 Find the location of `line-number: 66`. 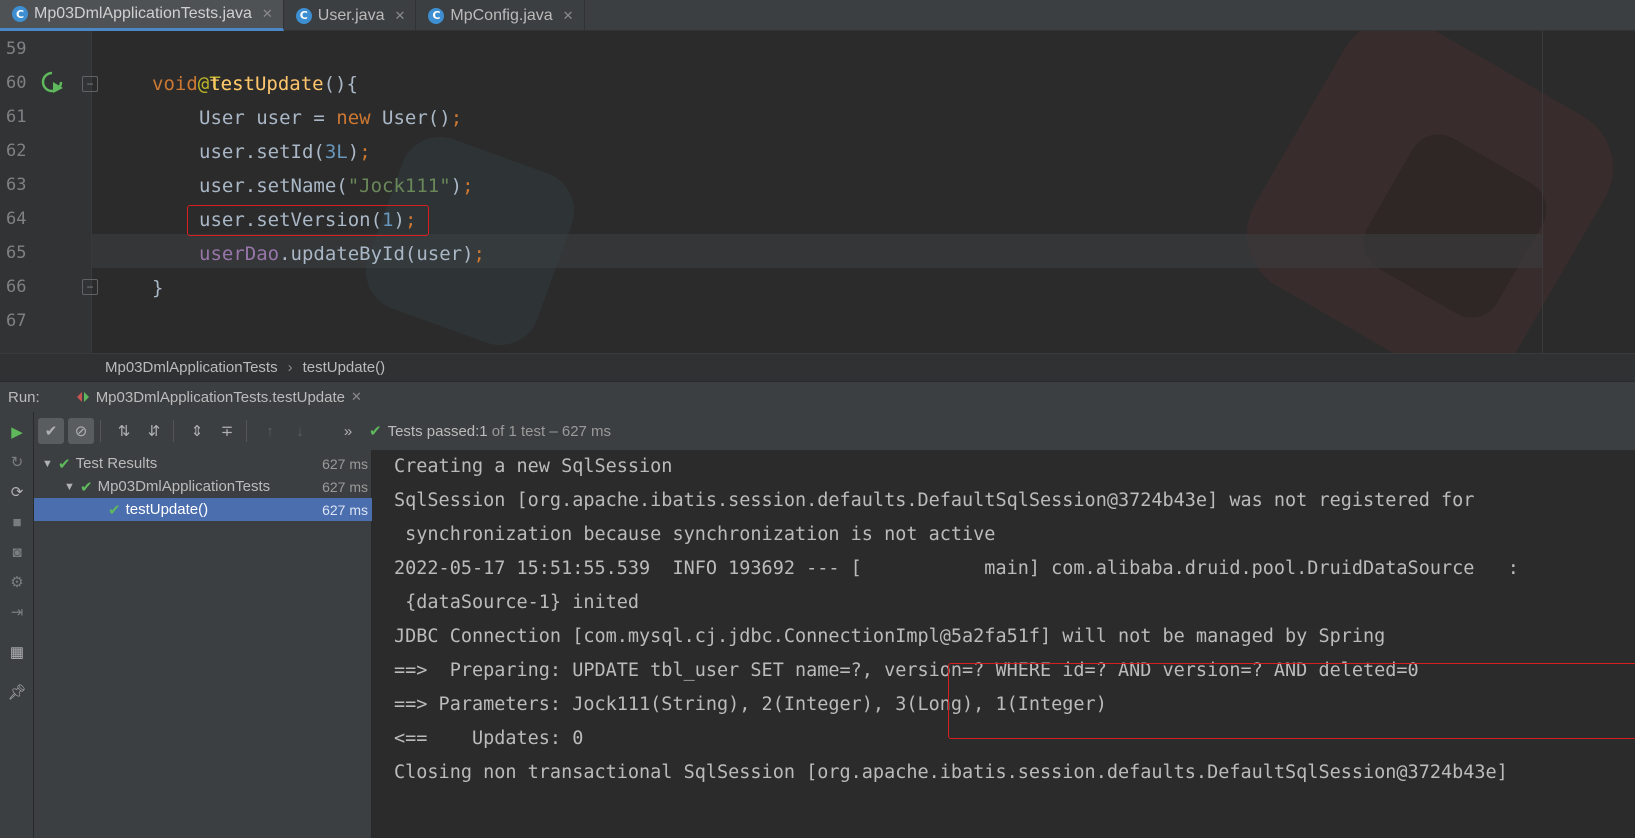

line-number: 66 is located at coordinates (16, 287).